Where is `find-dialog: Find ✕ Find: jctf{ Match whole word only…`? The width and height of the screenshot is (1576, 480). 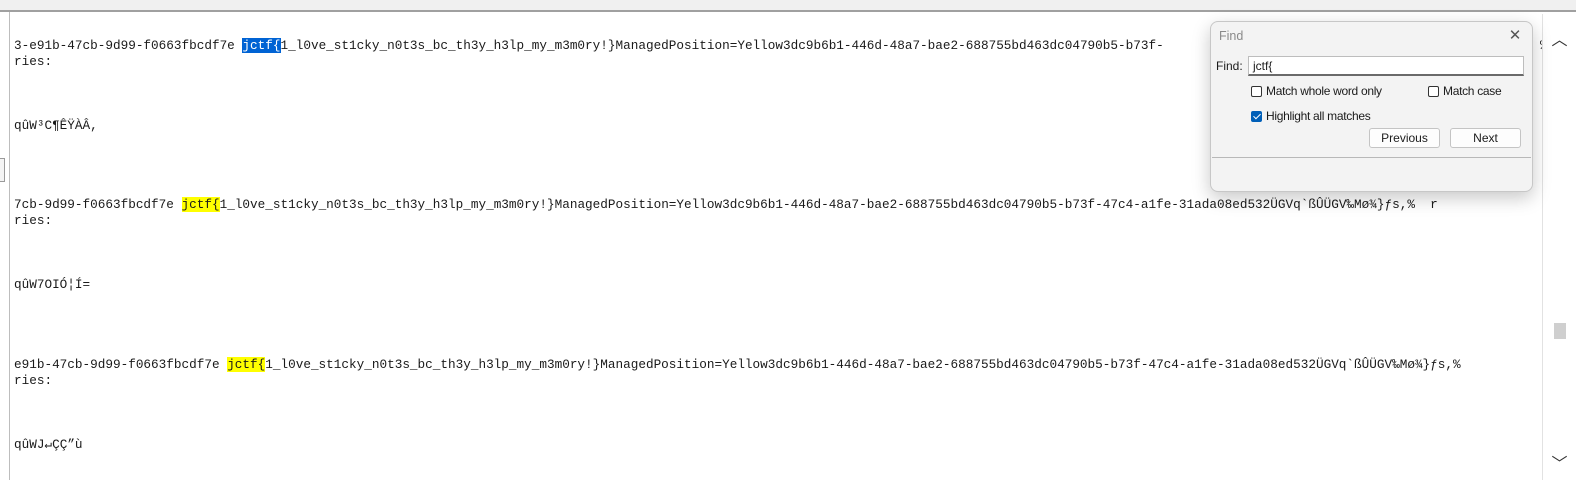 find-dialog: Find ✕ Find: jctf{ Match whole word only… is located at coordinates (1371, 106).